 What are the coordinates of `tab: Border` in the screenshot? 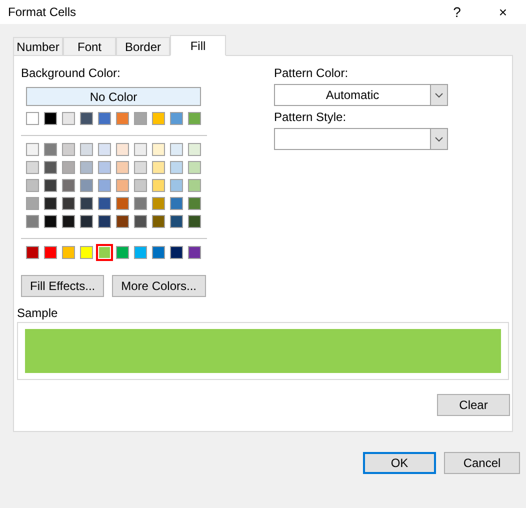 It's located at (143, 46).